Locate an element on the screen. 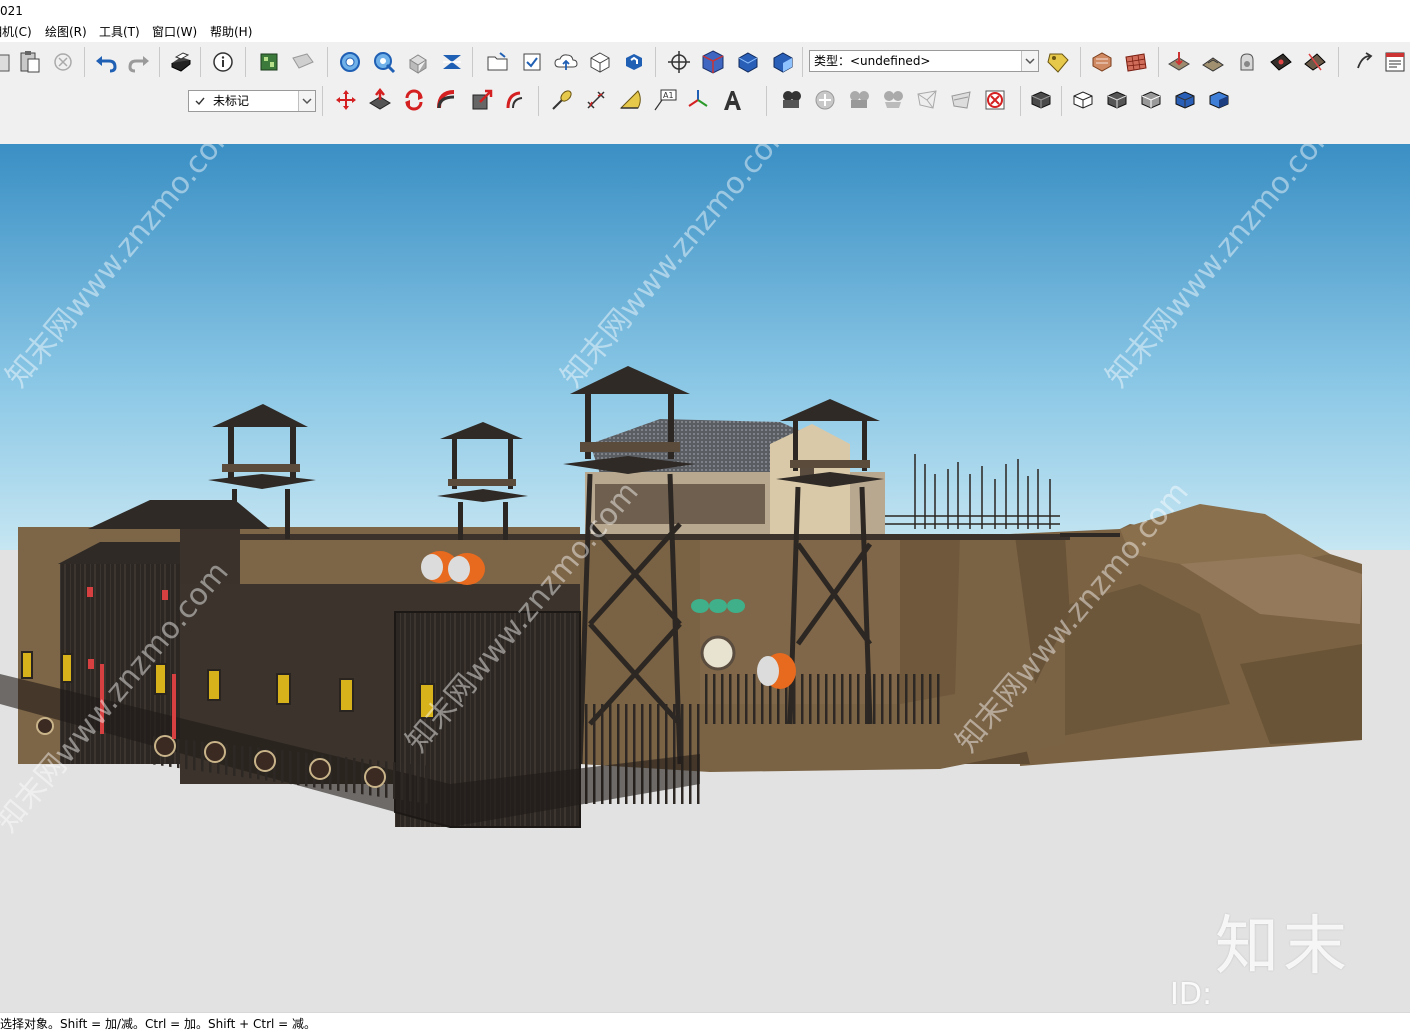 The width and height of the screenshot is (1410, 1036). menu-draw: 绘图(R) is located at coordinates (66, 32).